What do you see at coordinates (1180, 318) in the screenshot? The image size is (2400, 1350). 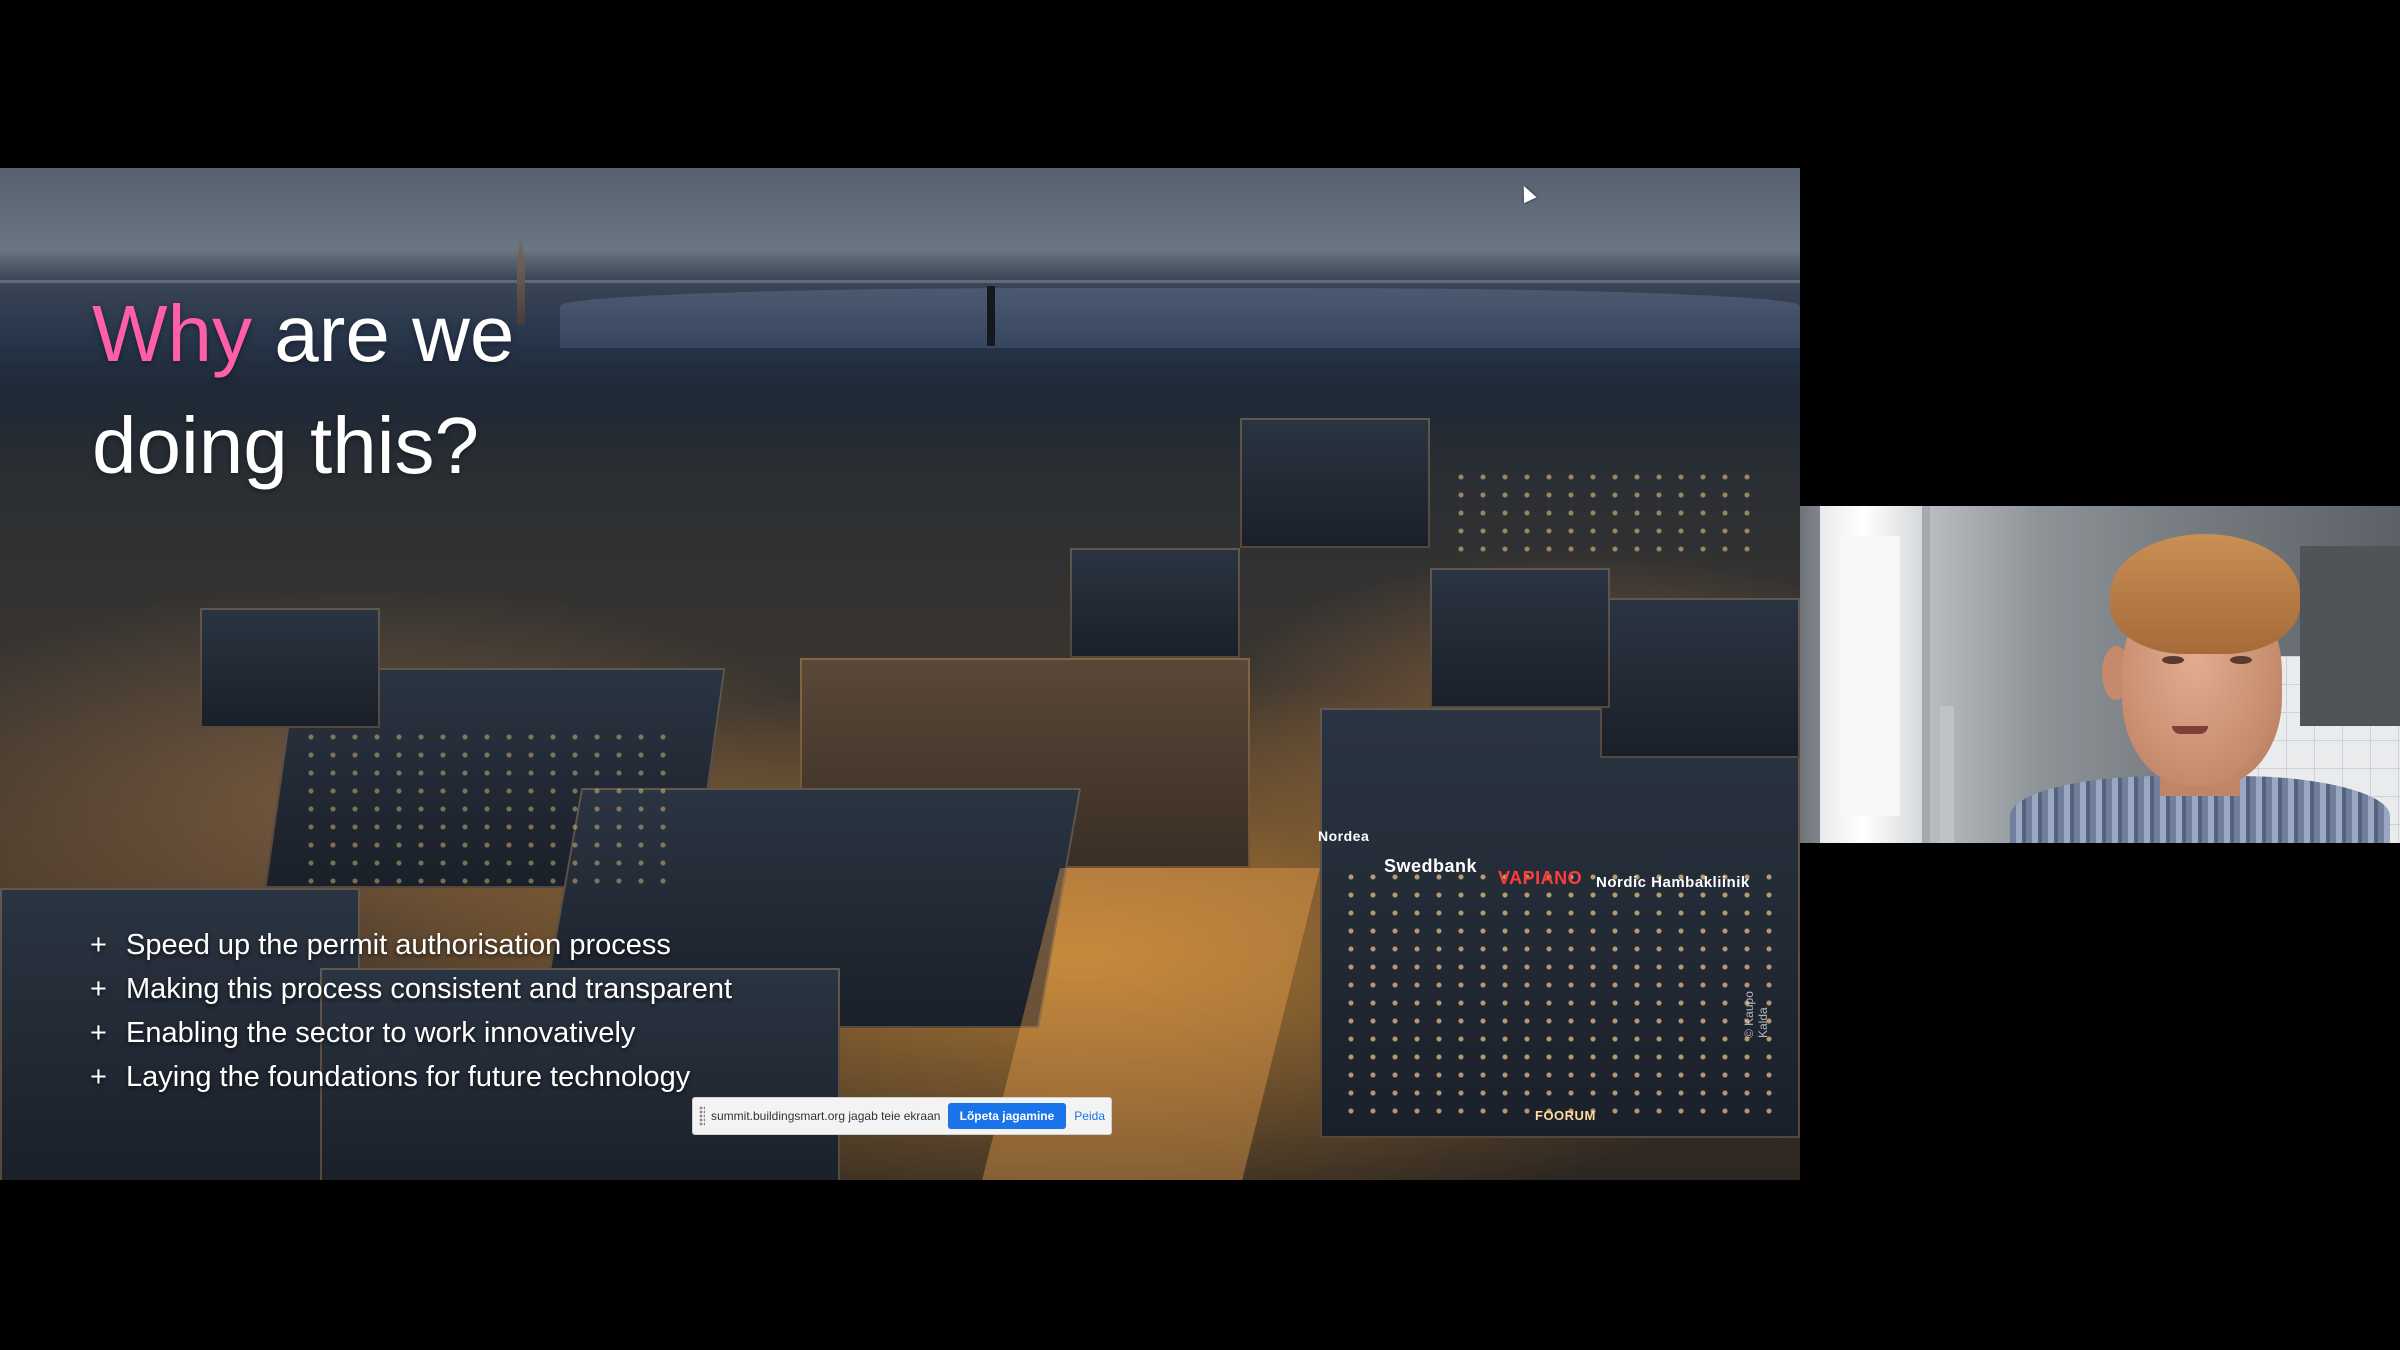 I see `sea` at bounding box center [1180, 318].